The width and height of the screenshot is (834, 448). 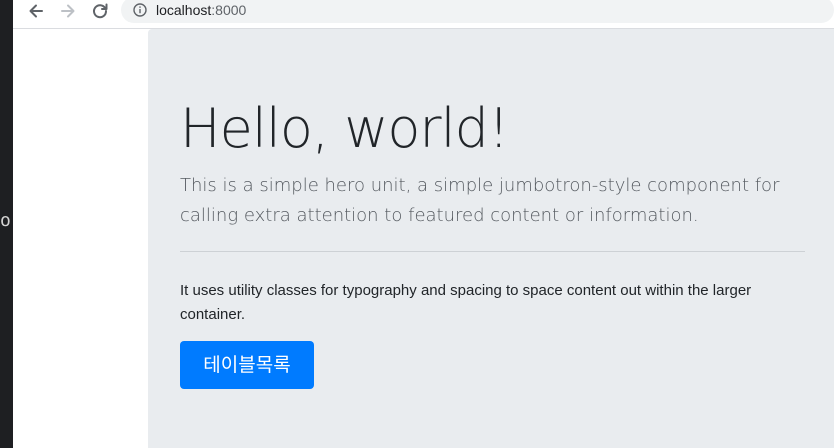 I want to click on arrow-right-icon, so click(x=68, y=11).